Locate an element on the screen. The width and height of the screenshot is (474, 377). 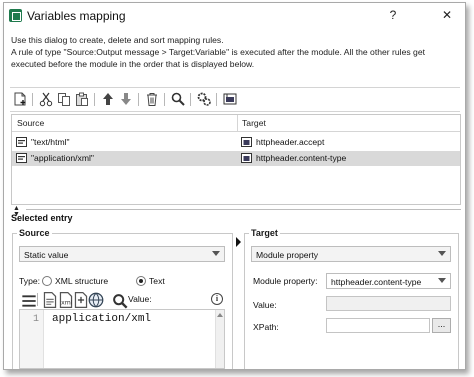
globe-icon is located at coordinates (96, 300).